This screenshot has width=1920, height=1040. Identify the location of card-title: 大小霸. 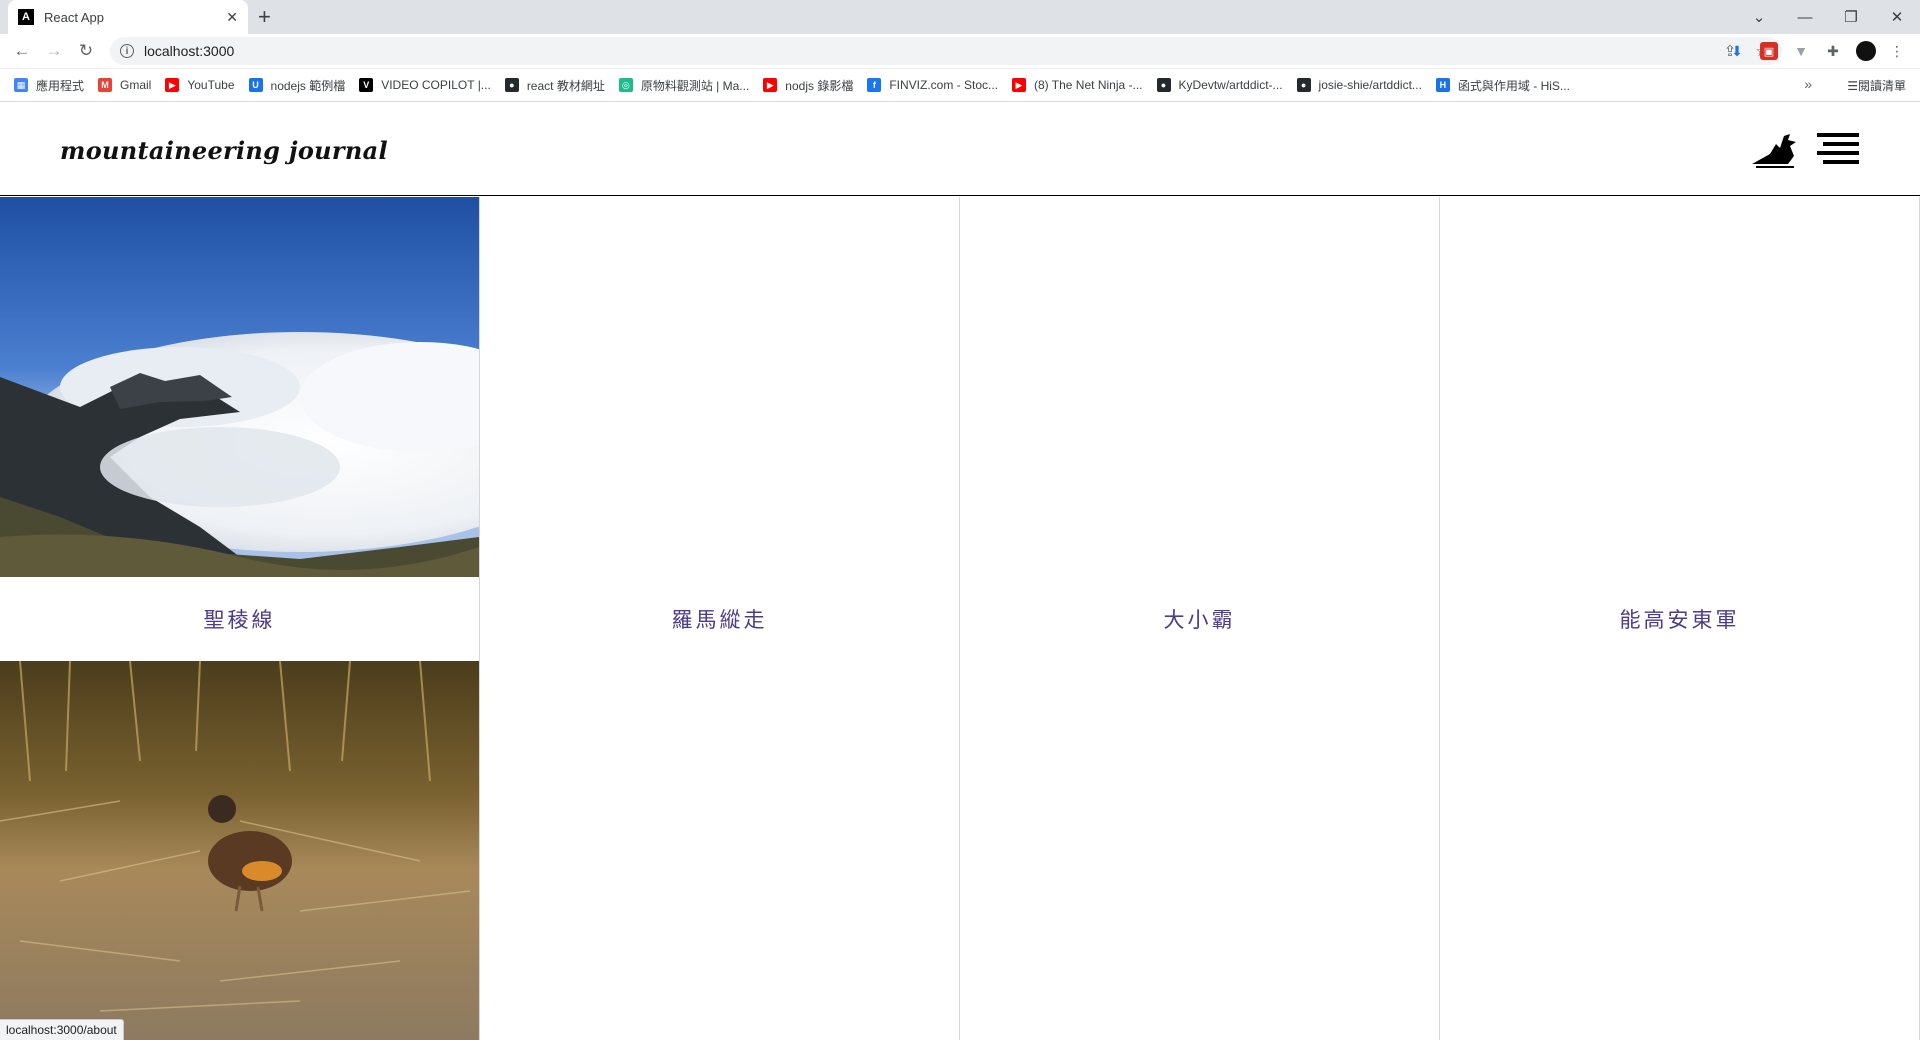
(1199, 619).